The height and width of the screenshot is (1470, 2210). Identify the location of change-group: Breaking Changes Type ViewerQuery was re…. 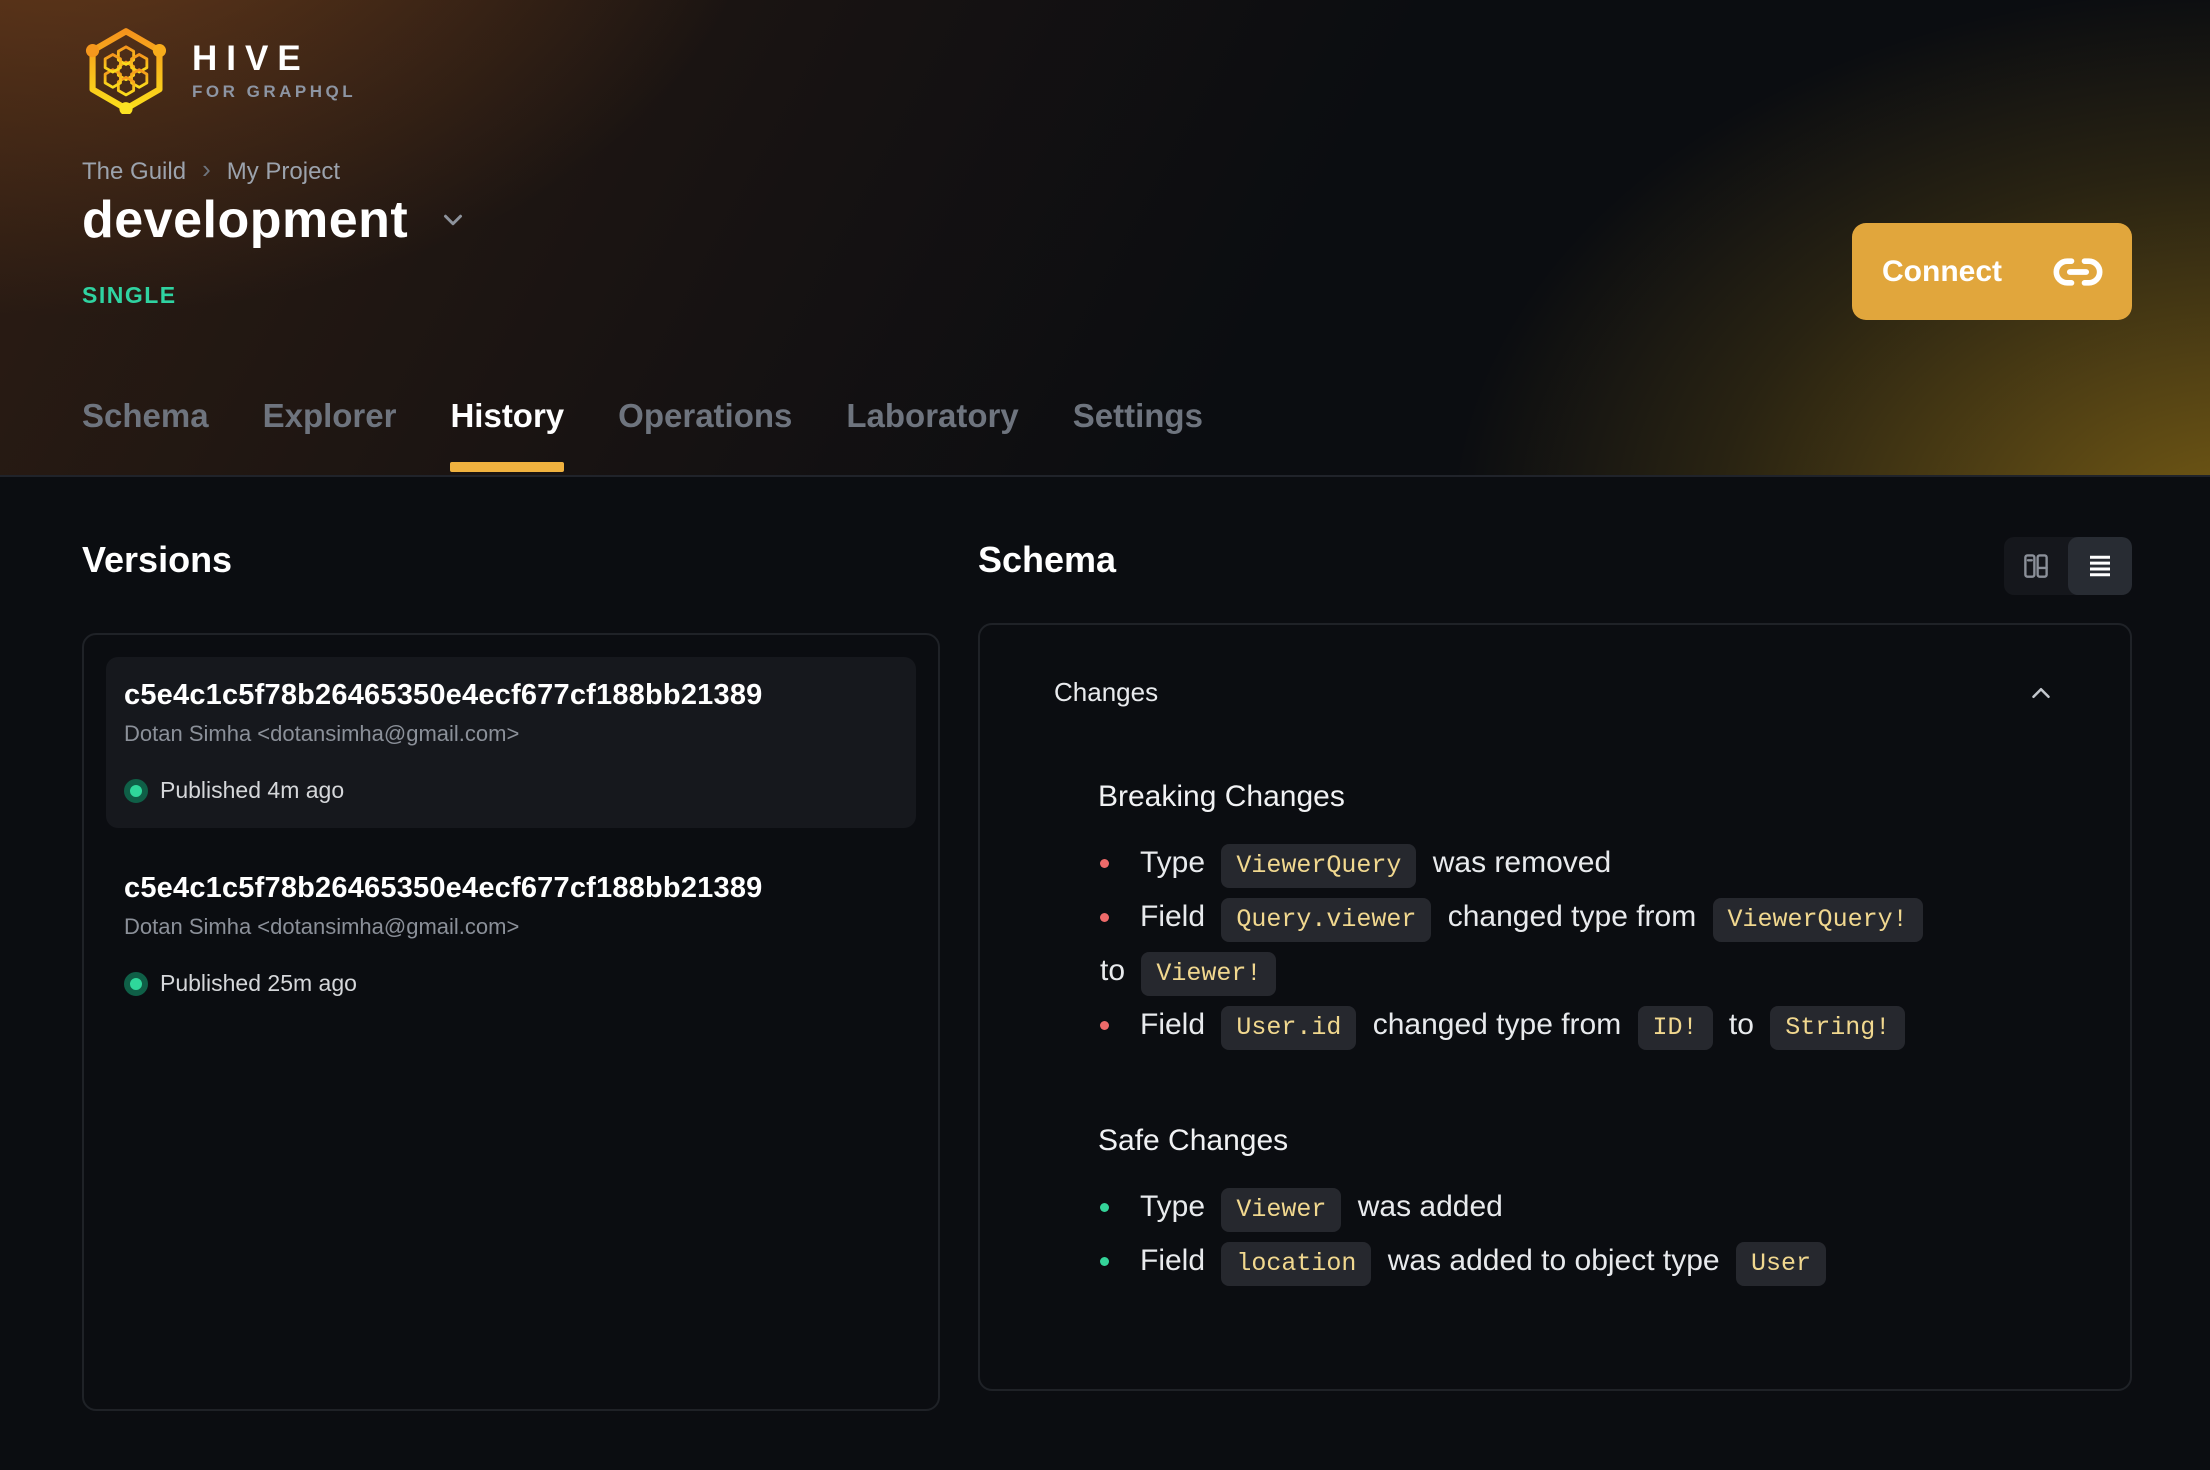
(1577, 916).